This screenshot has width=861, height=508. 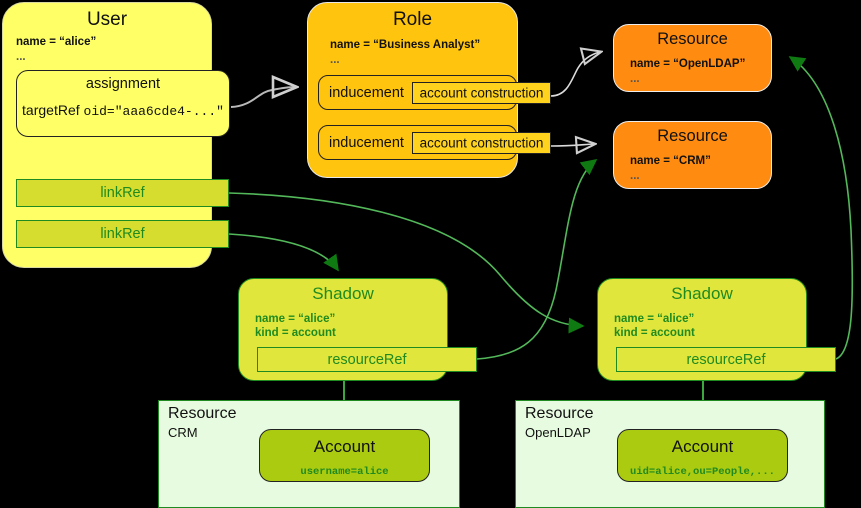 I want to click on assignment-targetref: targetRef oid="aaa6cde4-...", so click(x=123, y=110).